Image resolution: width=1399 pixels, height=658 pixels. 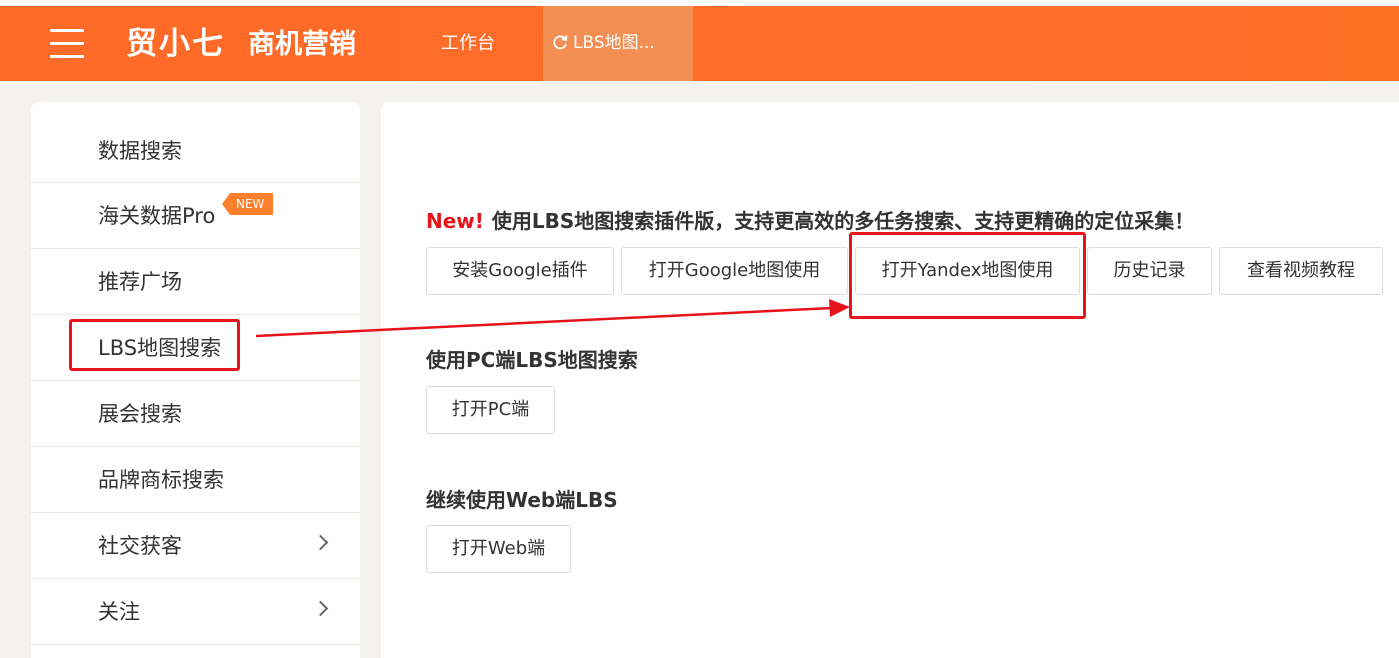 What do you see at coordinates (175, 44) in the screenshot?
I see `app-logo: 贸小七` at bounding box center [175, 44].